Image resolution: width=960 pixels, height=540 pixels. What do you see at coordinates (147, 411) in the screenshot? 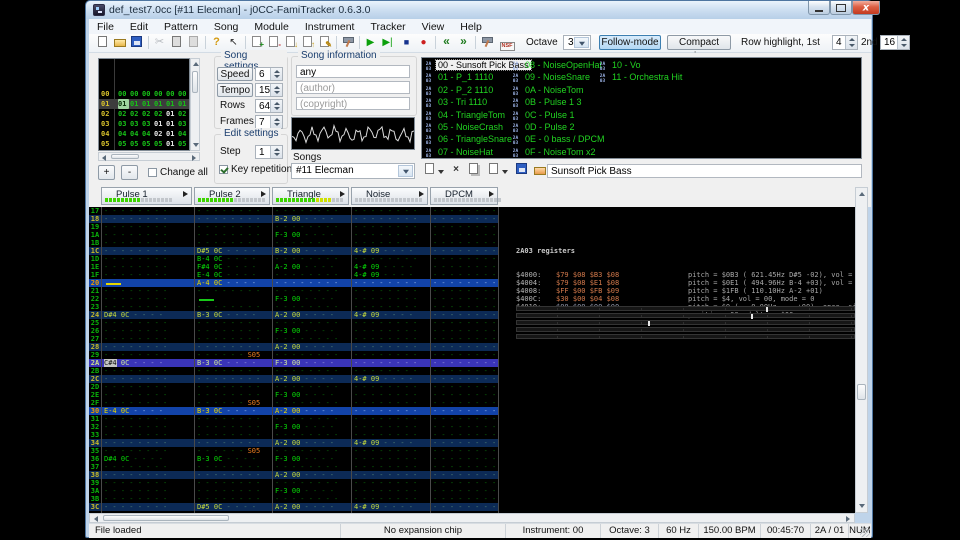
I see `pattern-cell: E-4 0C - - - -` at bounding box center [147, 411].